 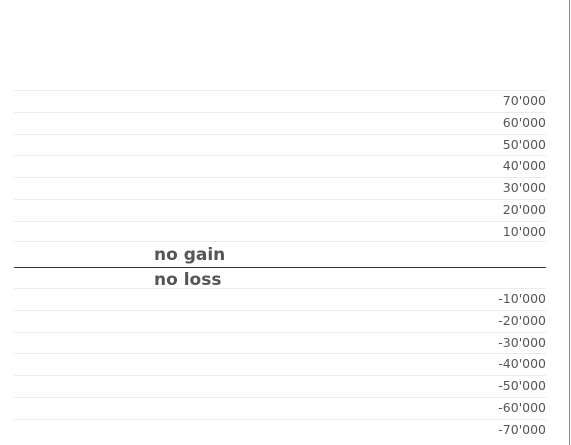 What do you see at coordinates (524, 231) in the screenshot?
I see `y-tick-label: 10'000` at bounding box center [524, 231].